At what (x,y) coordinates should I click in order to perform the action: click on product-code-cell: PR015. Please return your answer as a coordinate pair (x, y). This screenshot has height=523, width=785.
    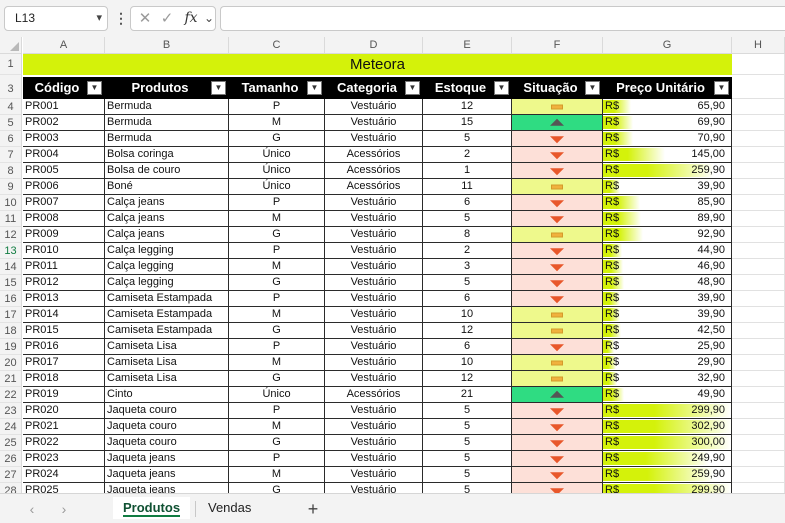
    Looking at the image, I should click on (64, 330).